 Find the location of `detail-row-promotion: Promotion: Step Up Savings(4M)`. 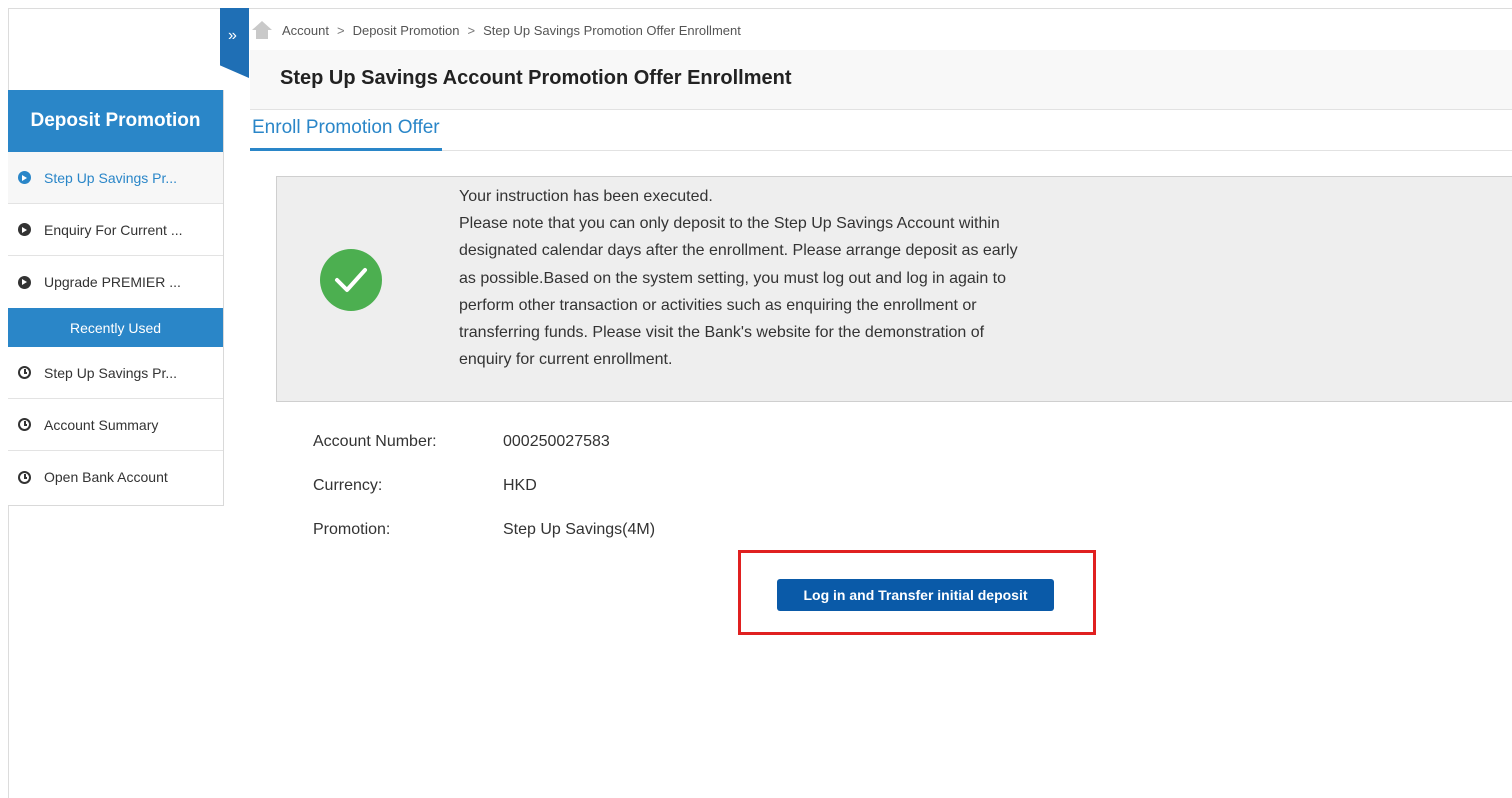

detail-row-promotion: Promotion: Step Up Savings(4M) is located at coordinates (484, 530).